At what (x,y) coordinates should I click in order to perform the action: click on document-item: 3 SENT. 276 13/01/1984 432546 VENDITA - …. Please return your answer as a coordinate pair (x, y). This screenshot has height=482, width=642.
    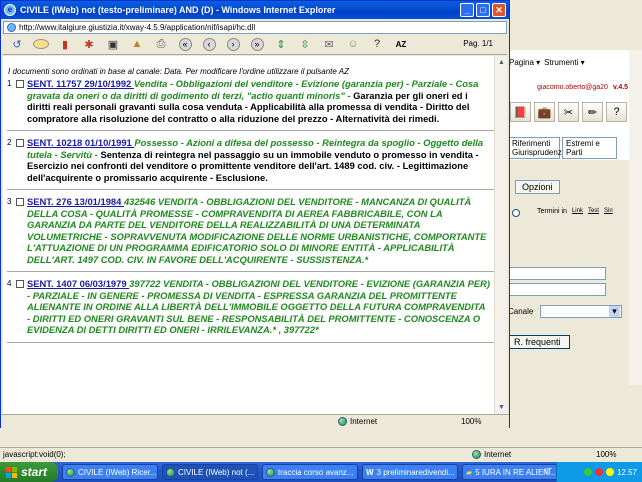
    Looking at the image, I should click on (250, 234).